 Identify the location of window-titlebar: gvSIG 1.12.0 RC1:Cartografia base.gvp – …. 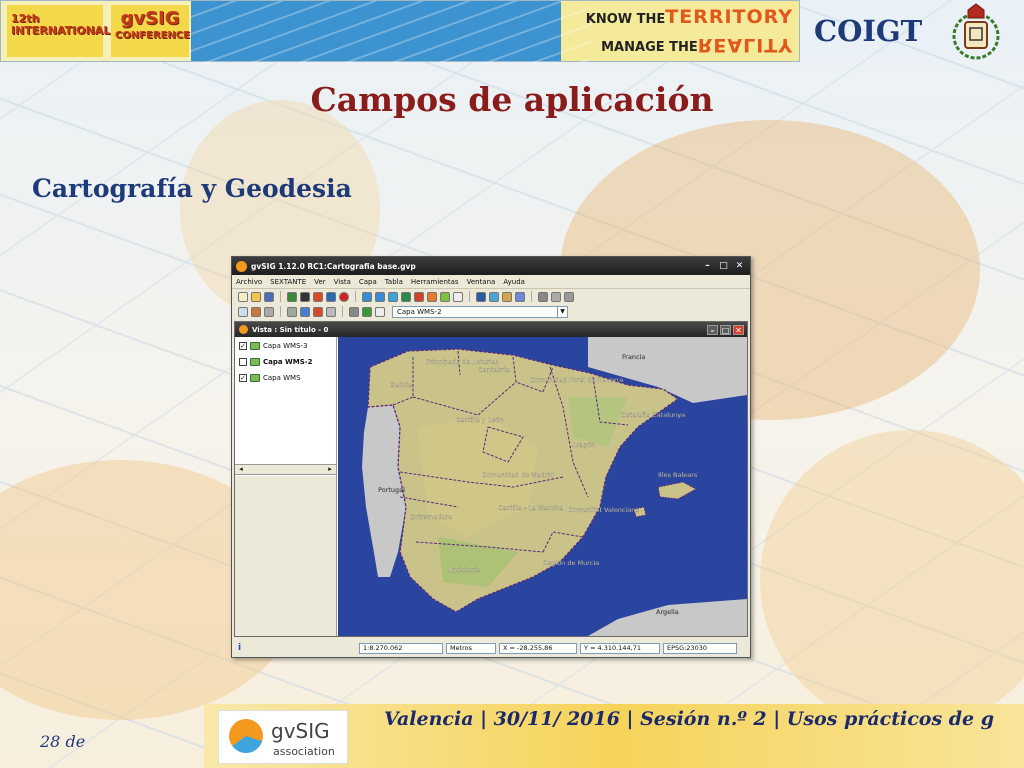
(491, 266).